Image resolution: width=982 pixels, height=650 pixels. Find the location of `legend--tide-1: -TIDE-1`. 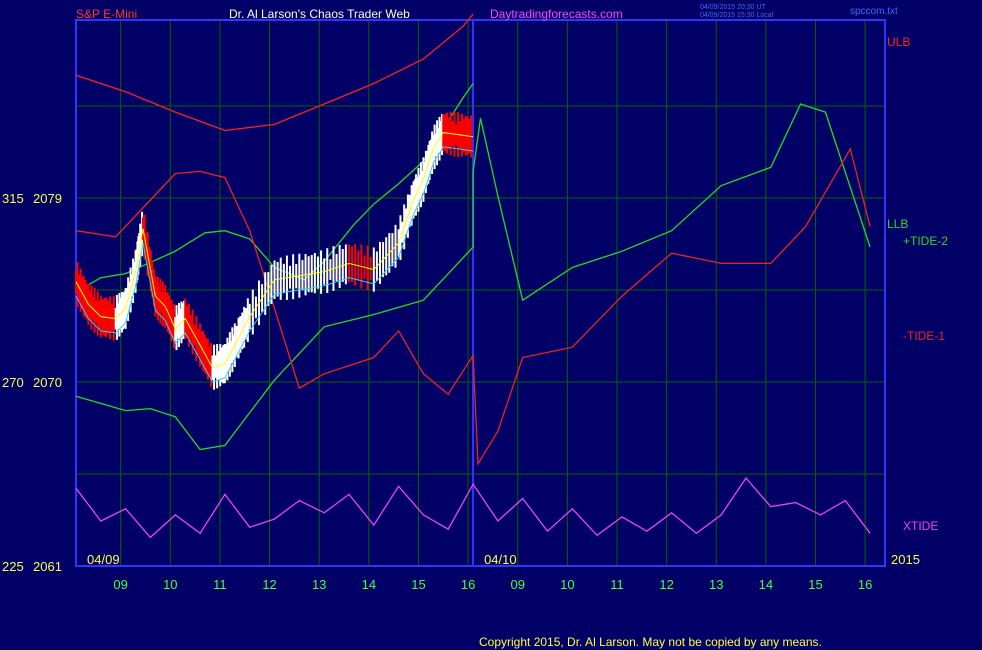

legend--tide-1: -TIDE-1 is located at coordinates (924, 336).